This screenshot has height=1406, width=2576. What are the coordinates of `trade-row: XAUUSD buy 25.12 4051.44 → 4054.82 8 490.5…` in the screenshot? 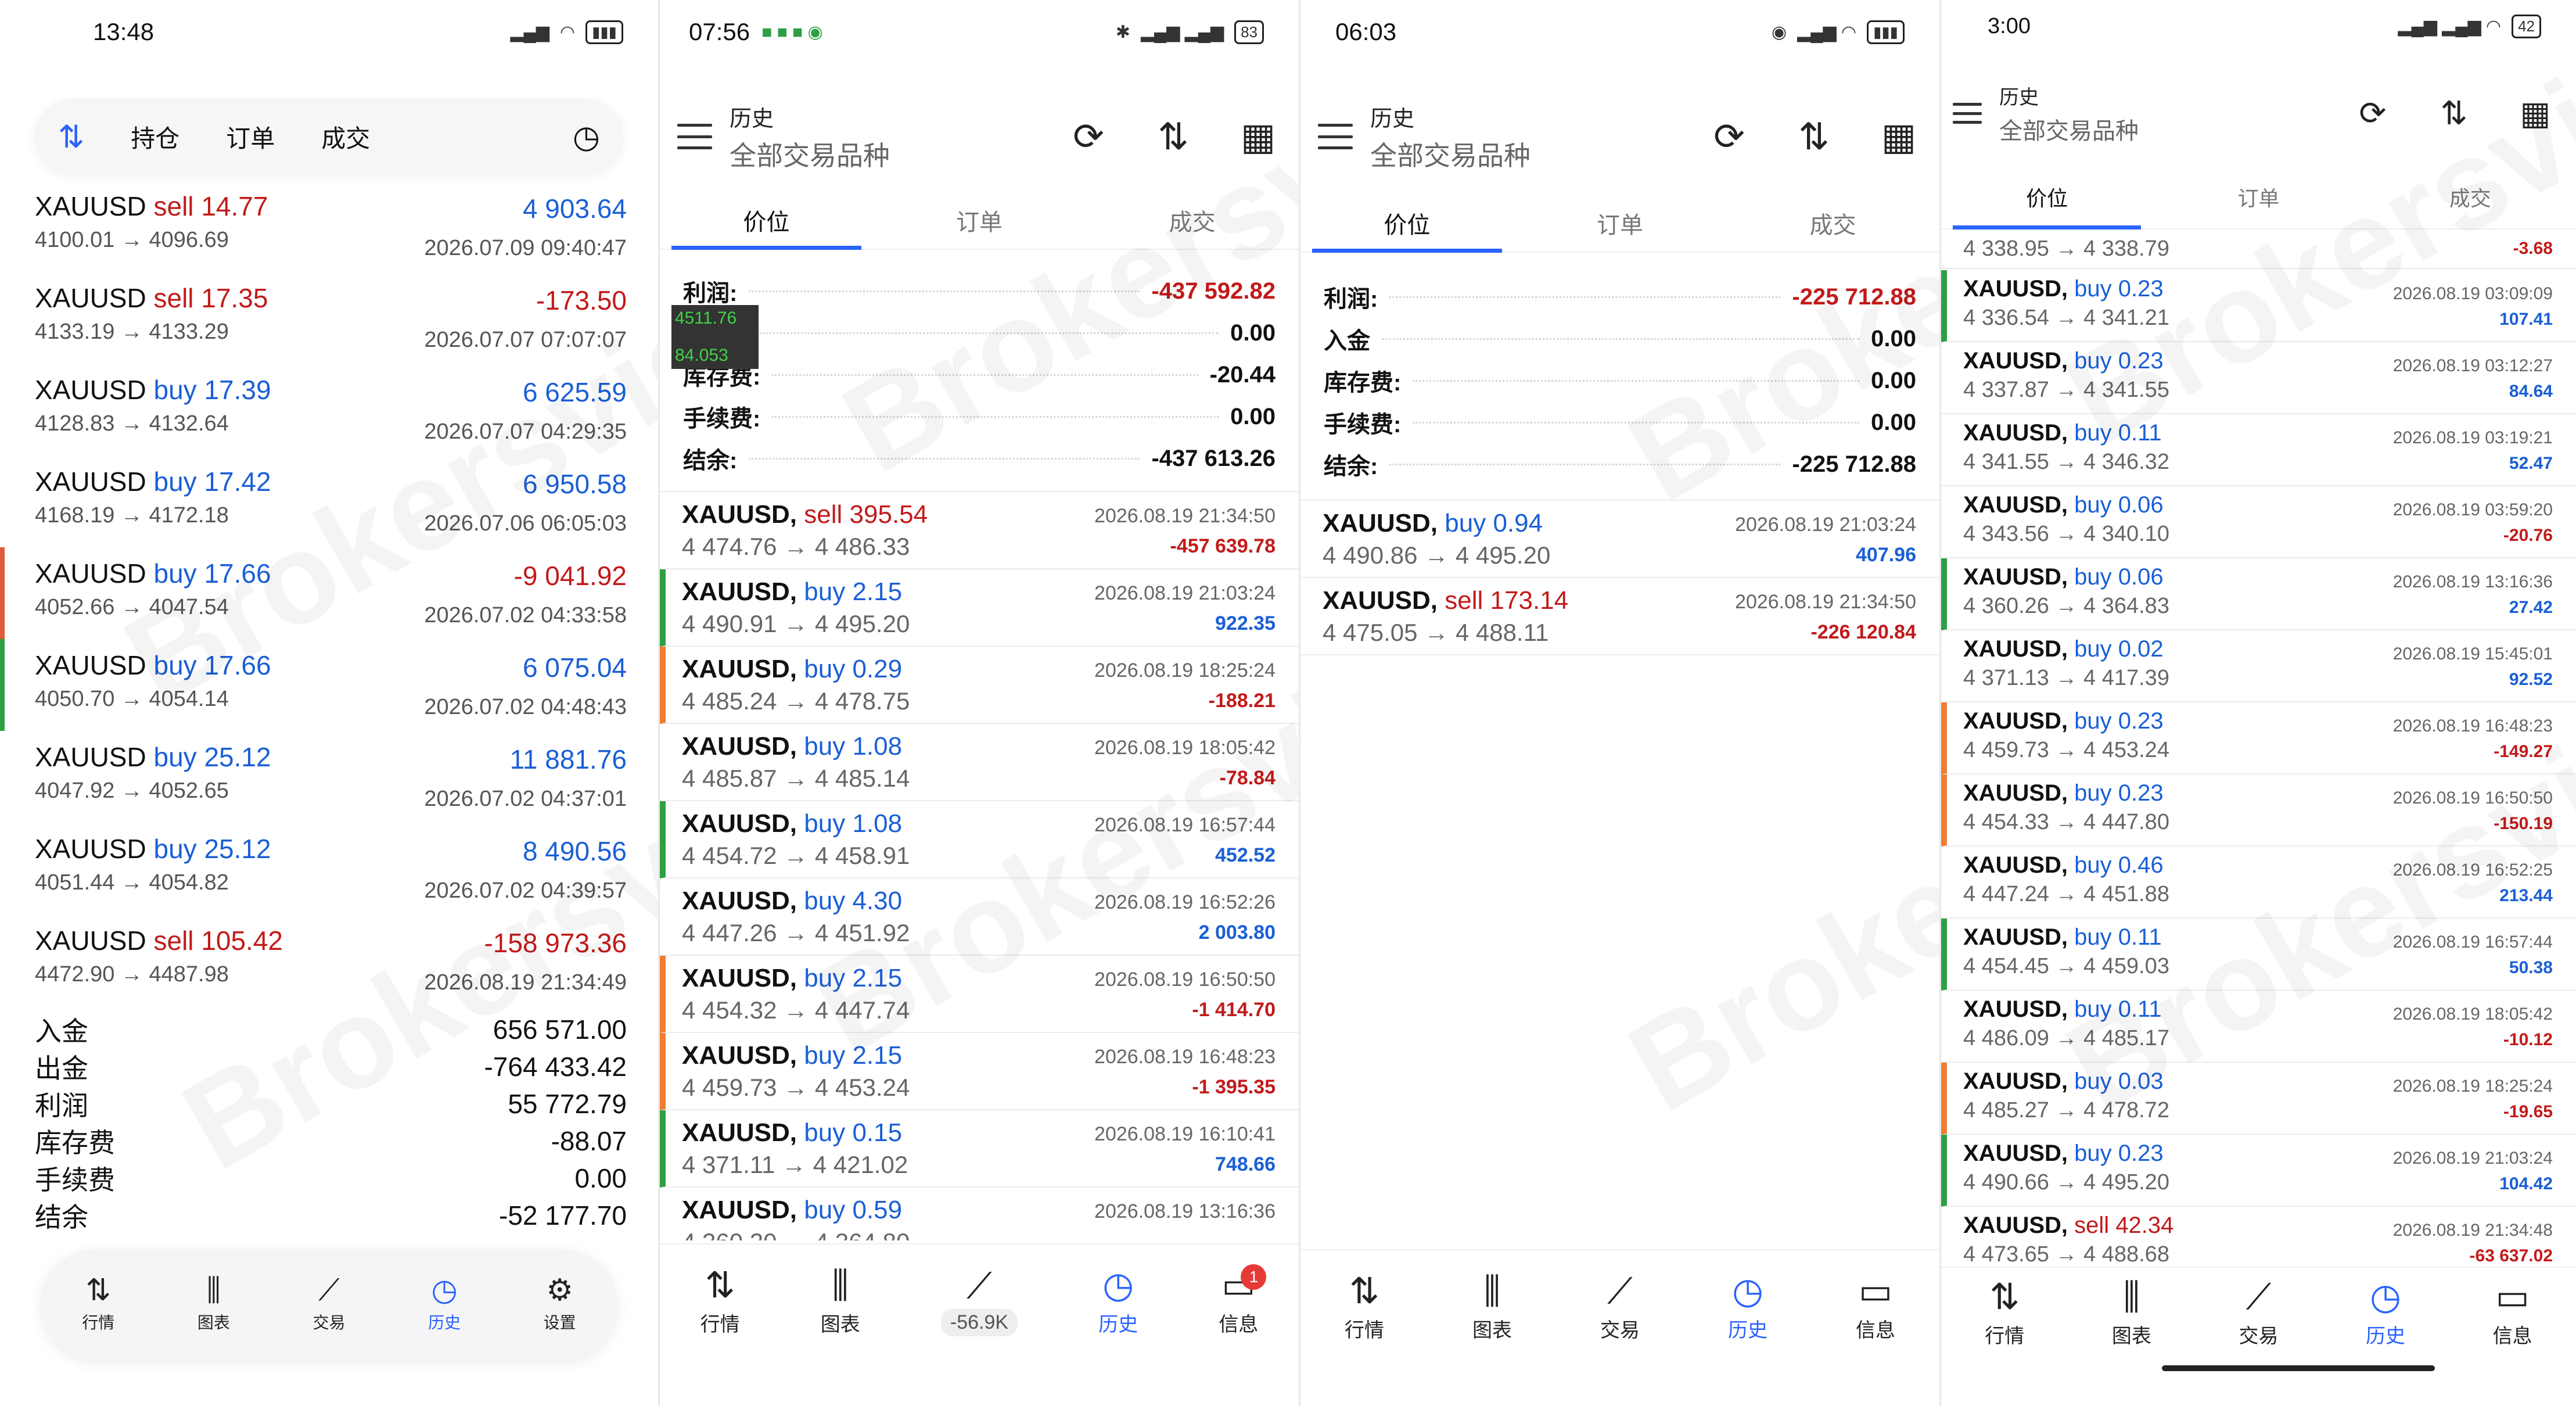 It's located at (329, 868).